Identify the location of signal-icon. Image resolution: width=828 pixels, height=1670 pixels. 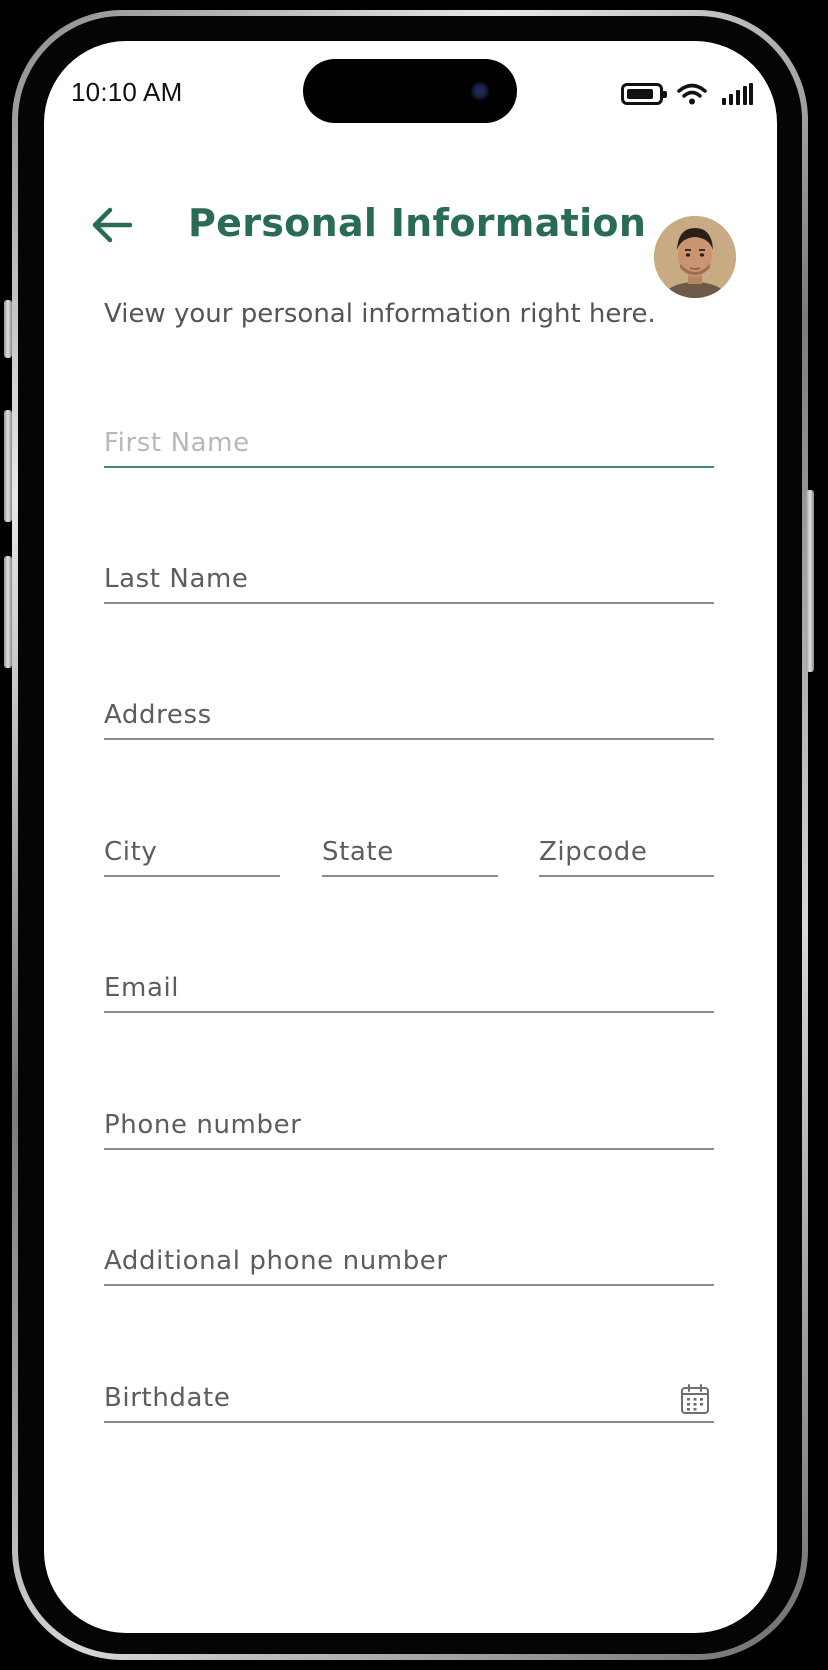
(737, 94).